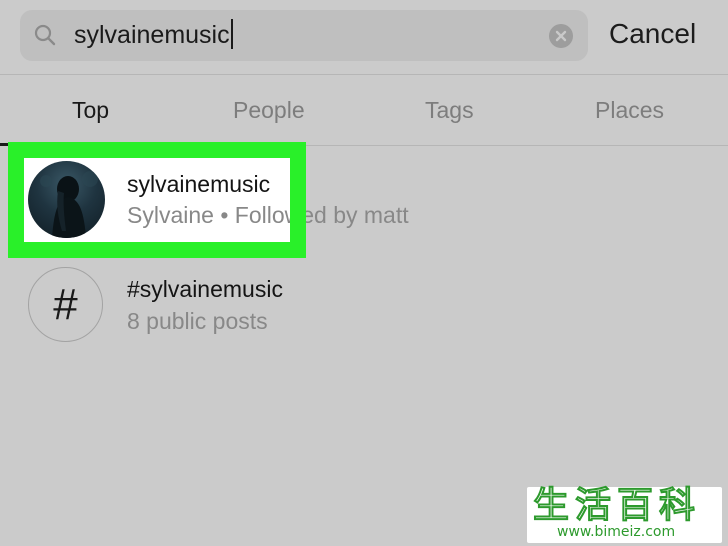  I want to click on watermark-url: www.bimeiz.com, so click(616, 532).